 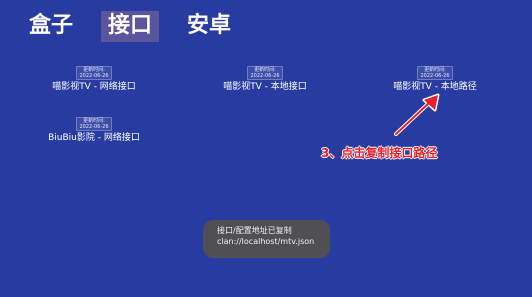 I want to click on tab-interface: 接口, so click(x=130, y=26).